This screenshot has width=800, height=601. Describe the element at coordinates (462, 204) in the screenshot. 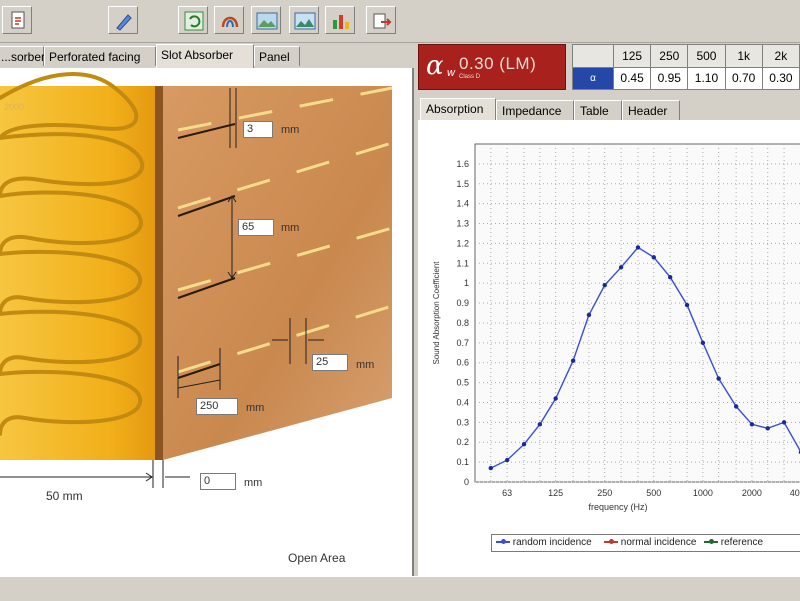

I see `y-tick-label: 1.4` at that location.